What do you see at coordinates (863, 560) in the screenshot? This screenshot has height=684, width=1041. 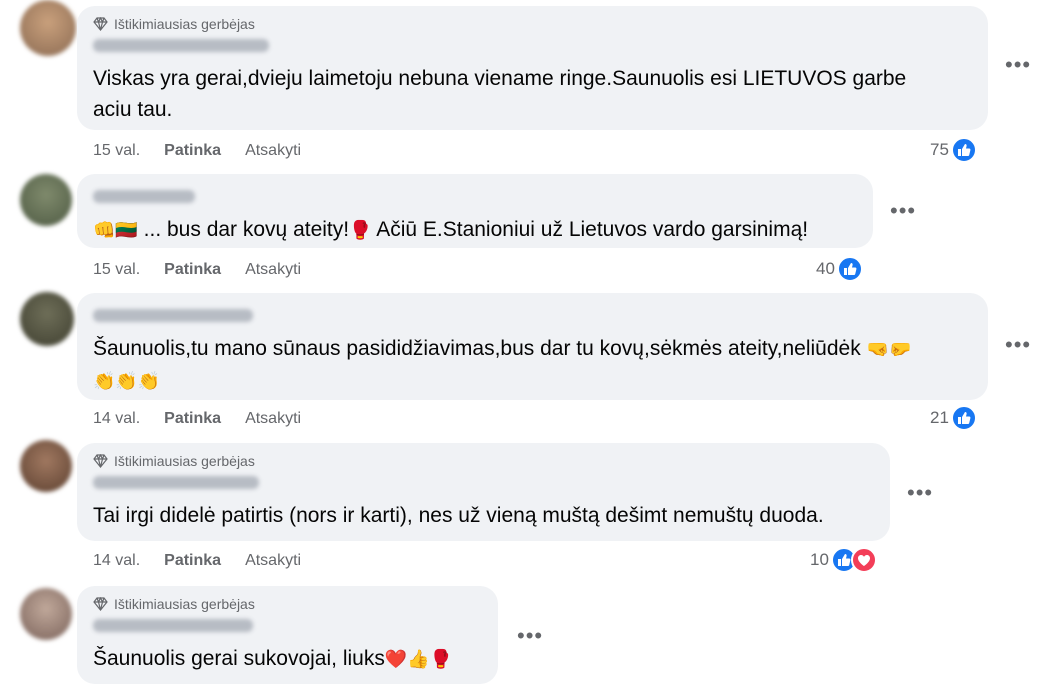 I see `love-reaction-icon` at bounding box center [863, 560].